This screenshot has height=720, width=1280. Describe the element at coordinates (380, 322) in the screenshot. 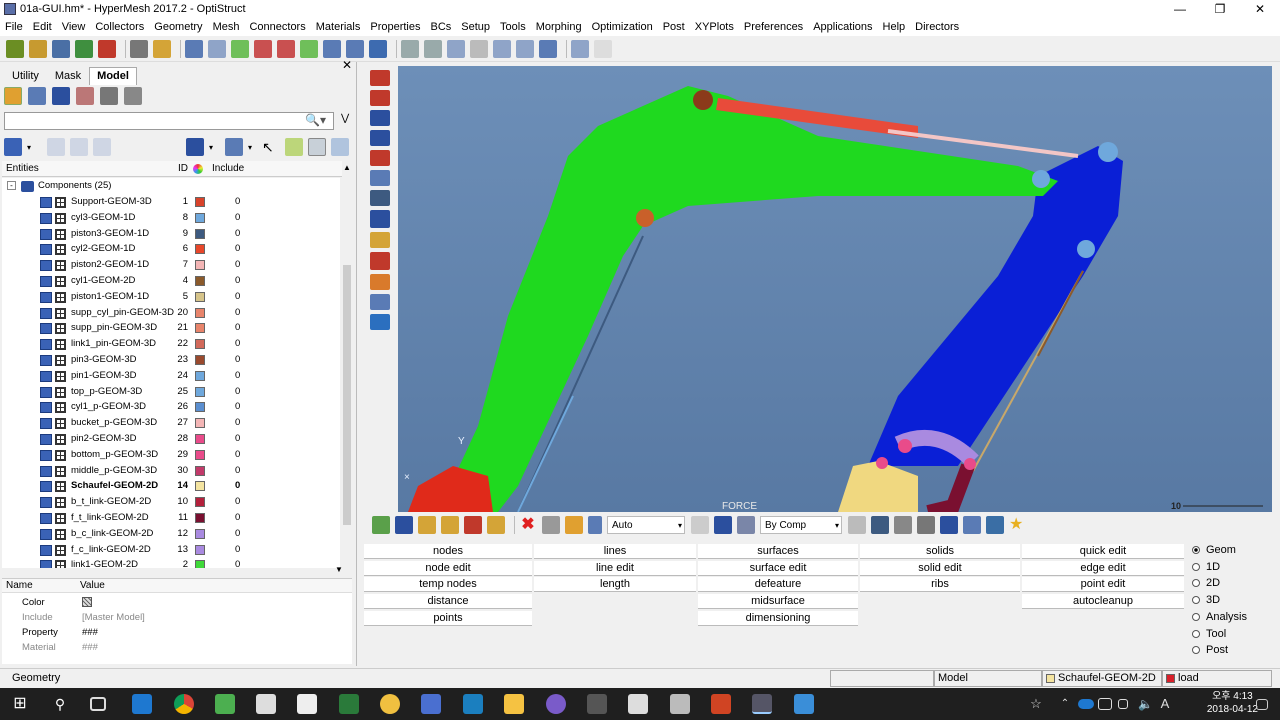

I see `free-edge-icon` at that location.